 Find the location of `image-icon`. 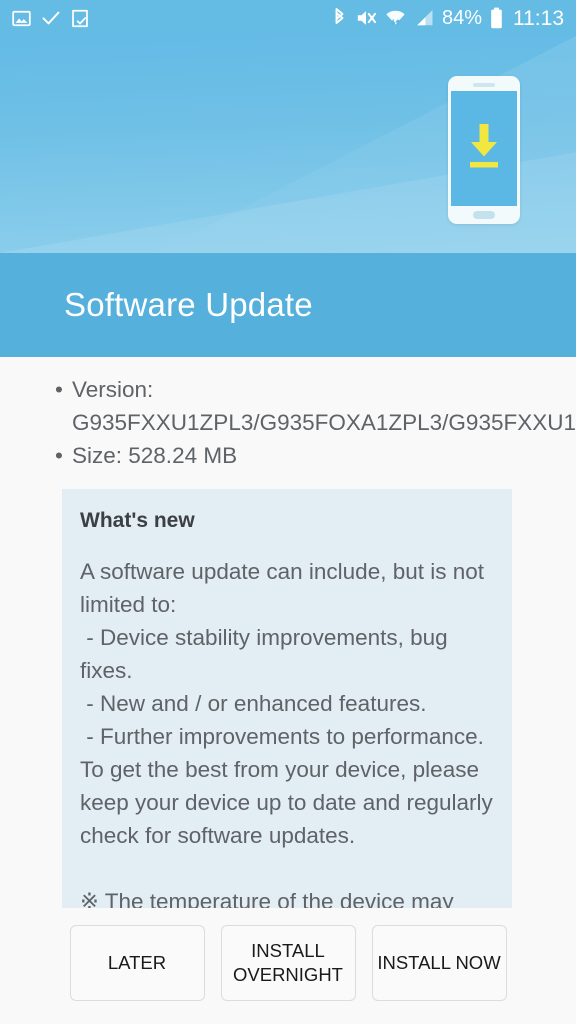

image-icon is located at coordinates (21, 18).